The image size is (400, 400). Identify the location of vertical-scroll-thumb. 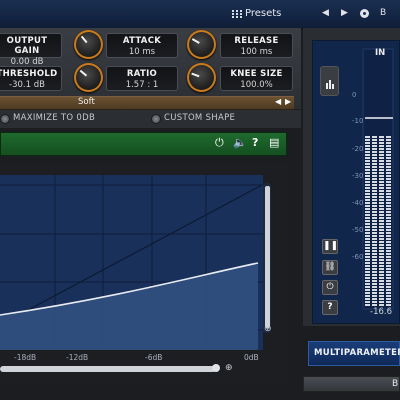
(267, 257).